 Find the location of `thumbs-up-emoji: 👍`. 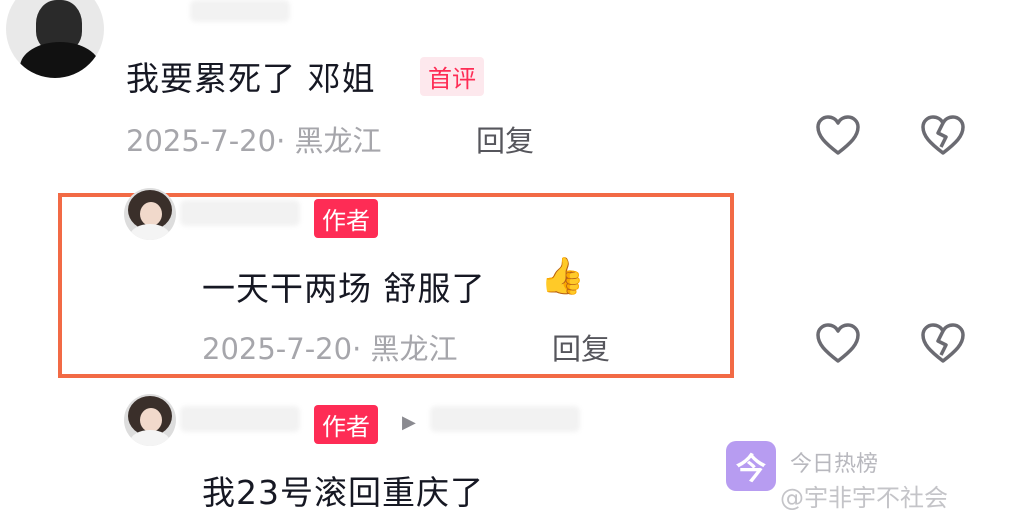

thumbs-up-emoji: 👍 is located at coordinates (562, 276).